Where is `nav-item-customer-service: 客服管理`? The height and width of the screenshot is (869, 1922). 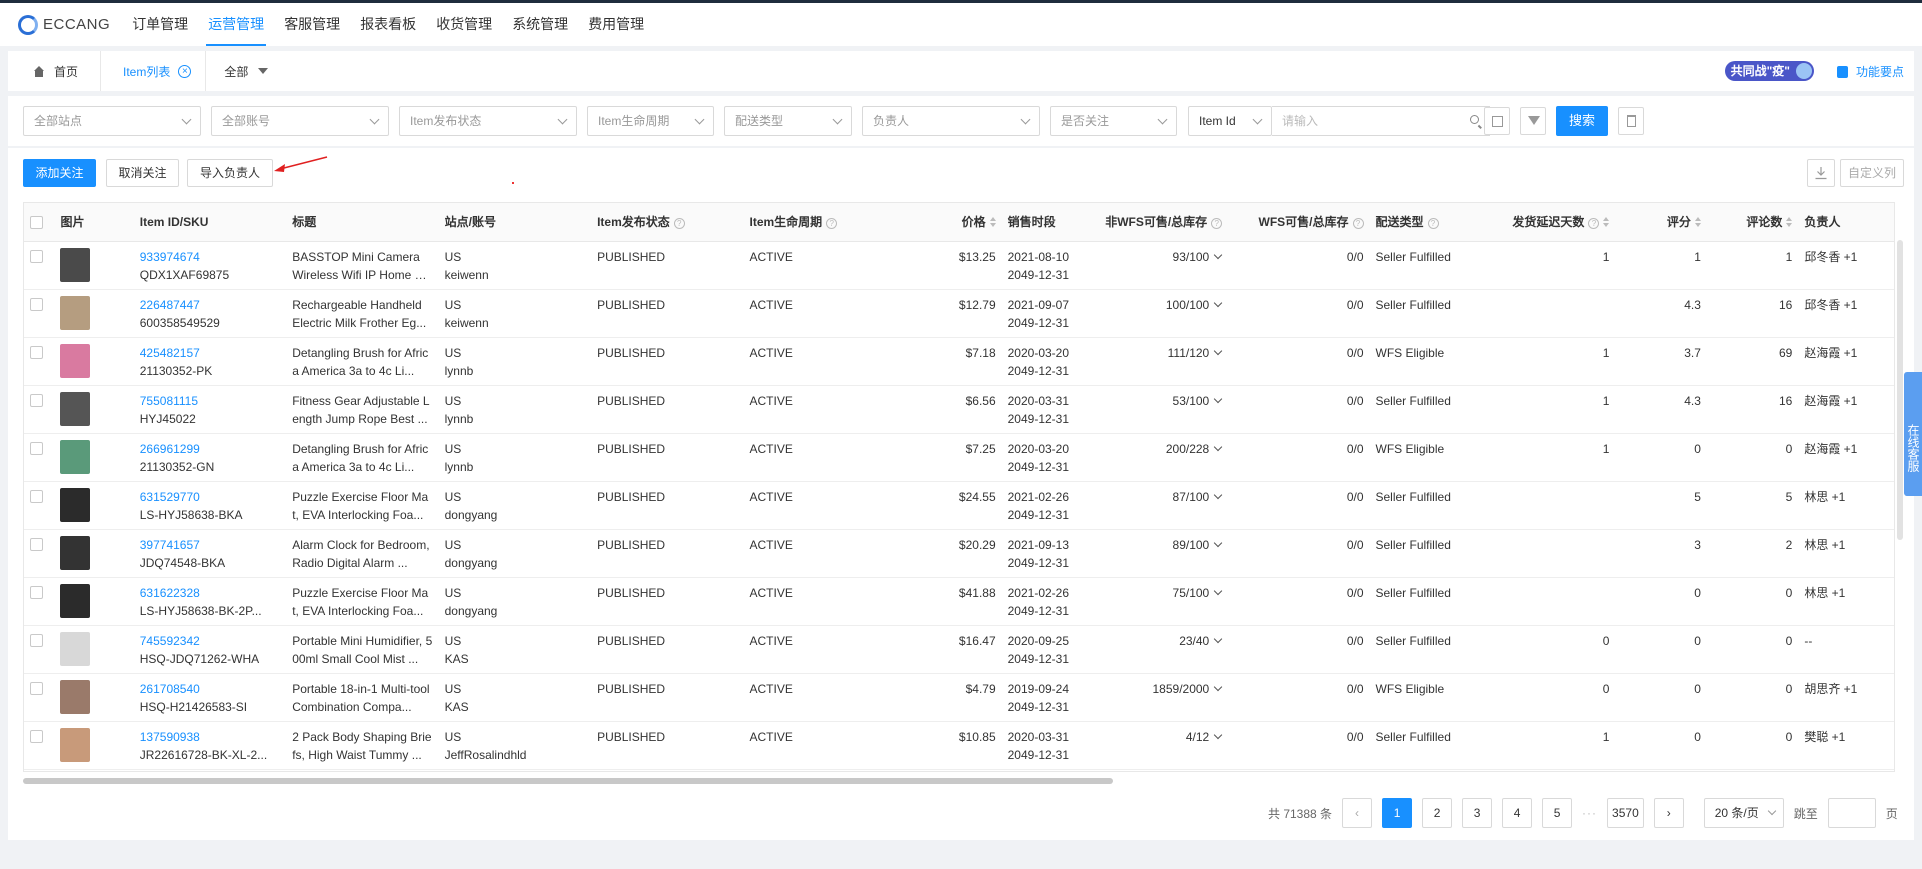 nav-item-customer-service: 客服管理 is located at coordinates (312, 24).